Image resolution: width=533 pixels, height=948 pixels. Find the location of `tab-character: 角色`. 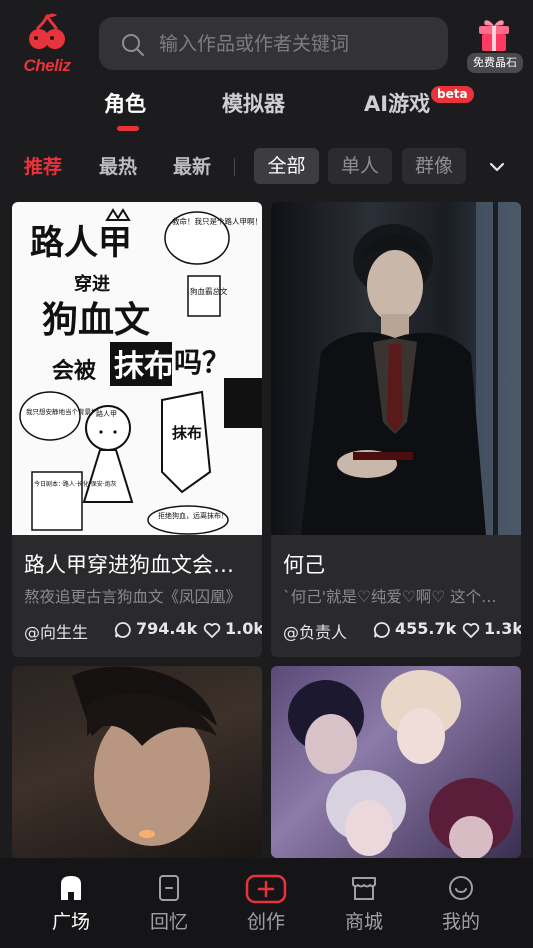

tab-character: 角色 is located at coordinates (125, 103).